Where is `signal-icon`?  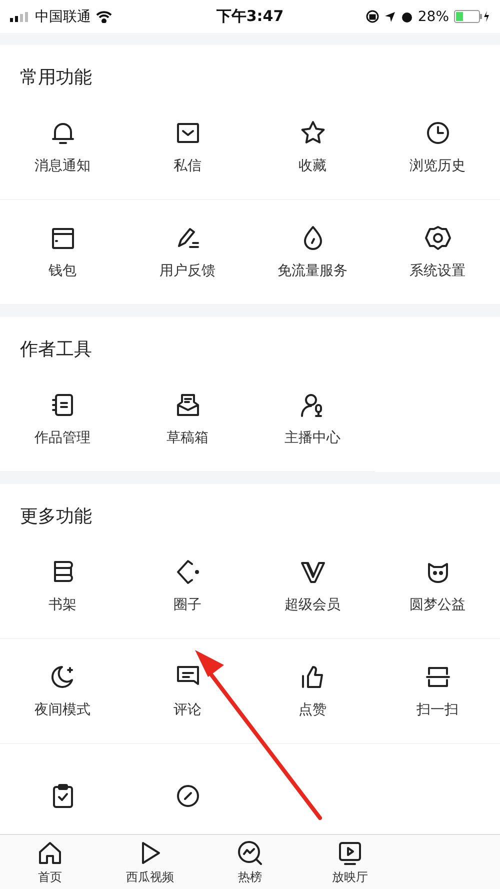 signal-icon is located at coordinates (20, 17).